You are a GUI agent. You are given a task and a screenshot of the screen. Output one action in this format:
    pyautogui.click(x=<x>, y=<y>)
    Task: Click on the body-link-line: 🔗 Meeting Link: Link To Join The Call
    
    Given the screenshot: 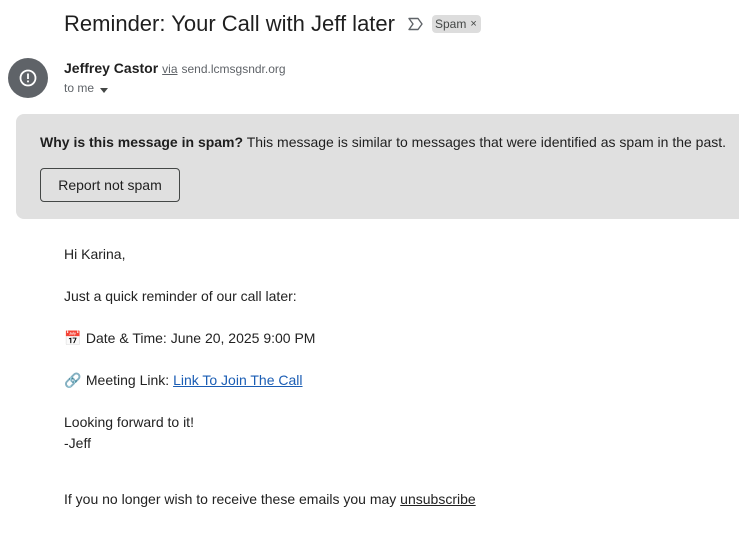 What is the action you would take?
    pyautogui.click(x=183, y=380)
    